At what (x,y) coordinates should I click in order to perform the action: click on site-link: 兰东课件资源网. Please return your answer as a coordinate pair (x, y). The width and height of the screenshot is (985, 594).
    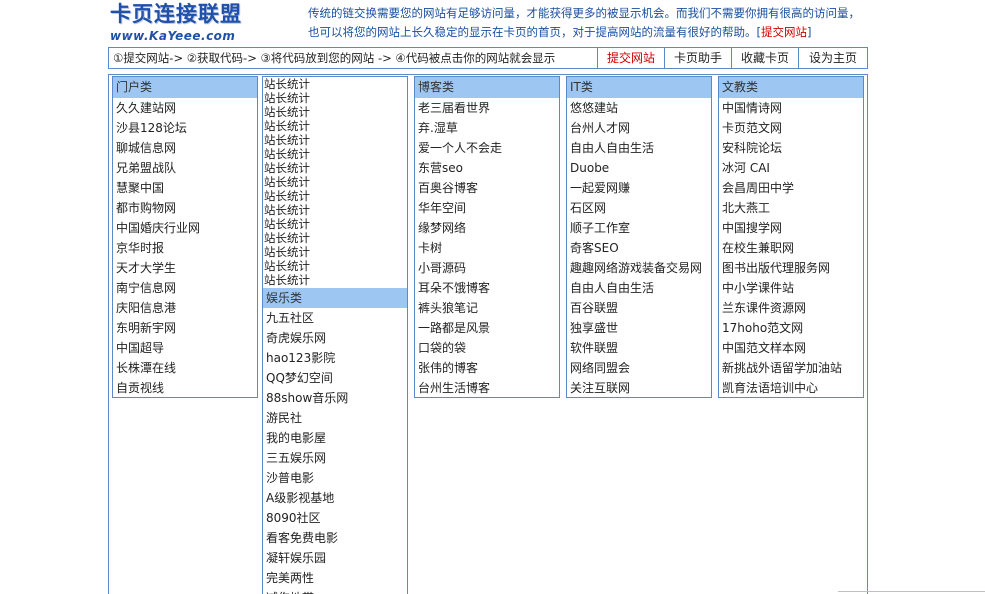
    Looking at the image, I should click on (791, 308).